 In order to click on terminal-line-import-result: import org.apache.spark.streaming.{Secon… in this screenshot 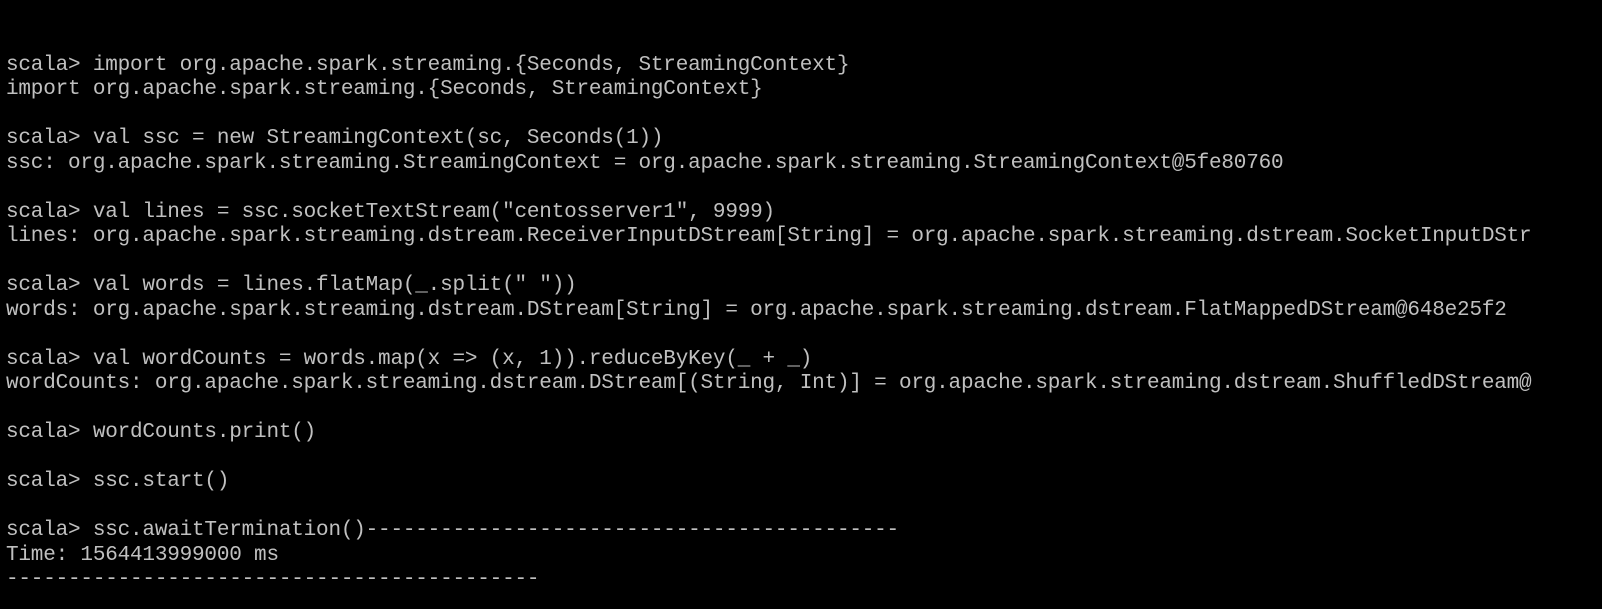, I will do `click(384, 89)`.